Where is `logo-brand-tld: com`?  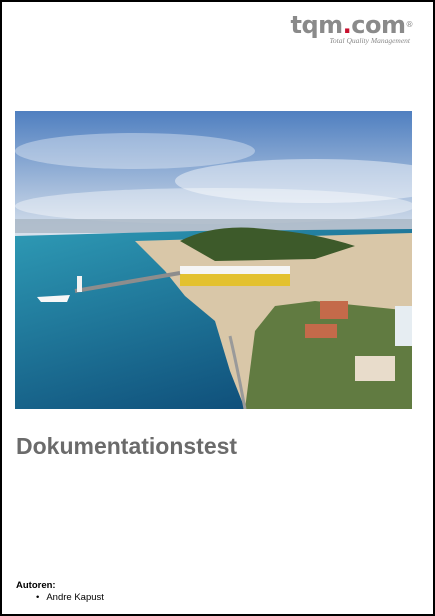 logo-brand-tld: com is located at coordinates (378, 25).